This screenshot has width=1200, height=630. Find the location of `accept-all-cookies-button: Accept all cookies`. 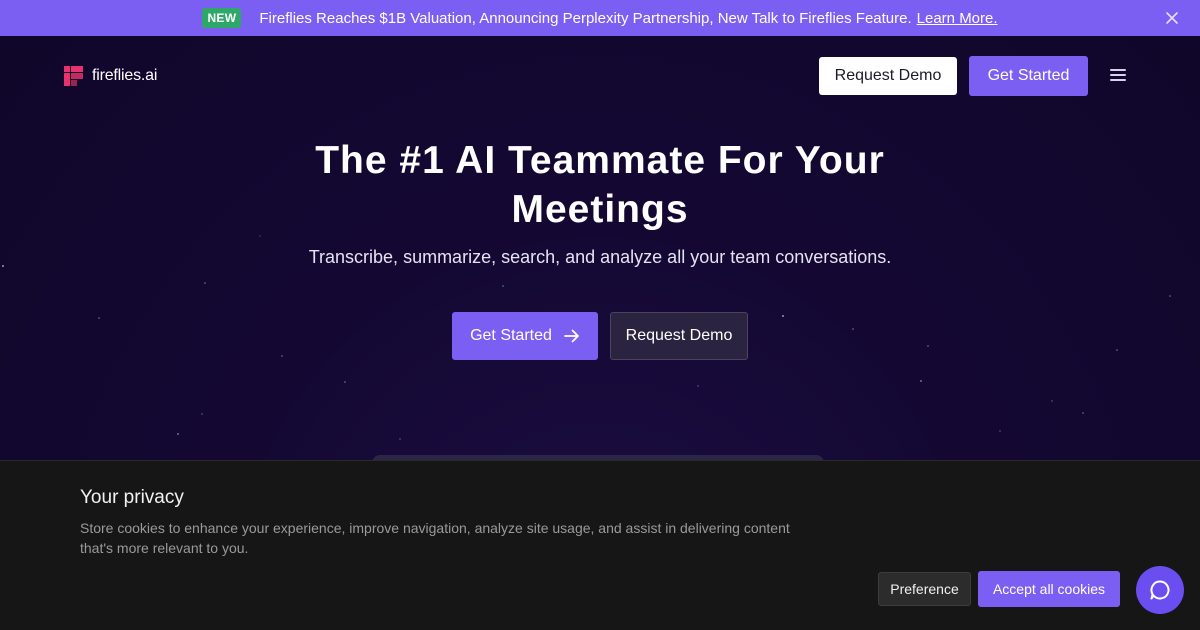

accept-all-cookies-button: Accept all cookies is located at coordinates (1049, 589).